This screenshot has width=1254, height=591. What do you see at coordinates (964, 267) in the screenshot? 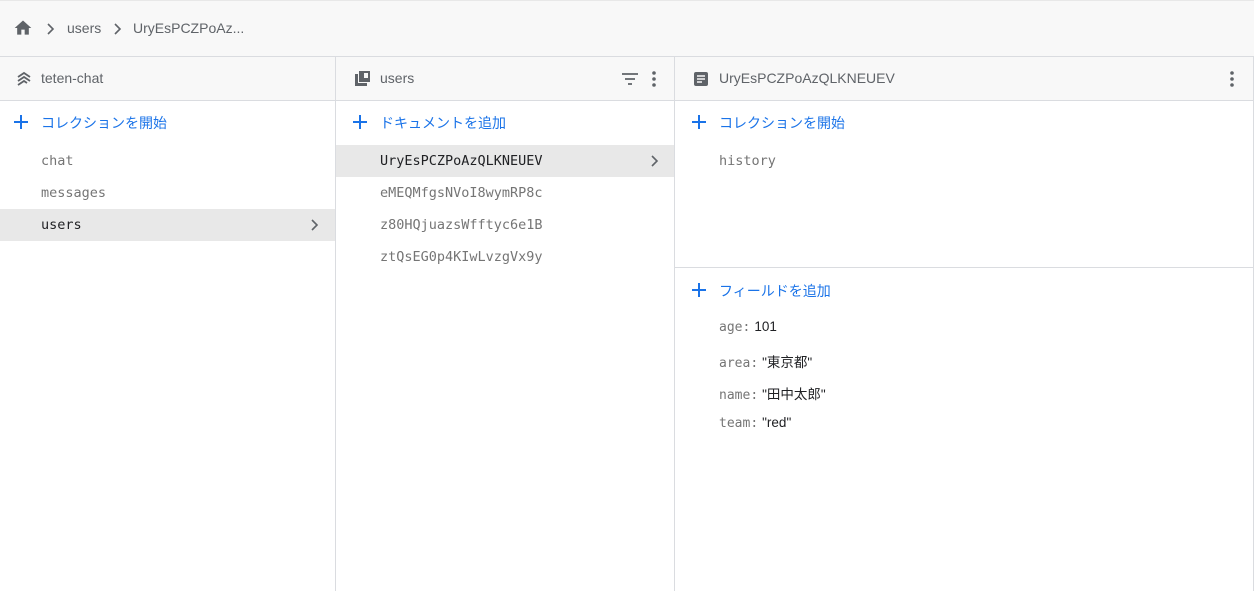
I see `section-divider` at bounding box center [964, 267].